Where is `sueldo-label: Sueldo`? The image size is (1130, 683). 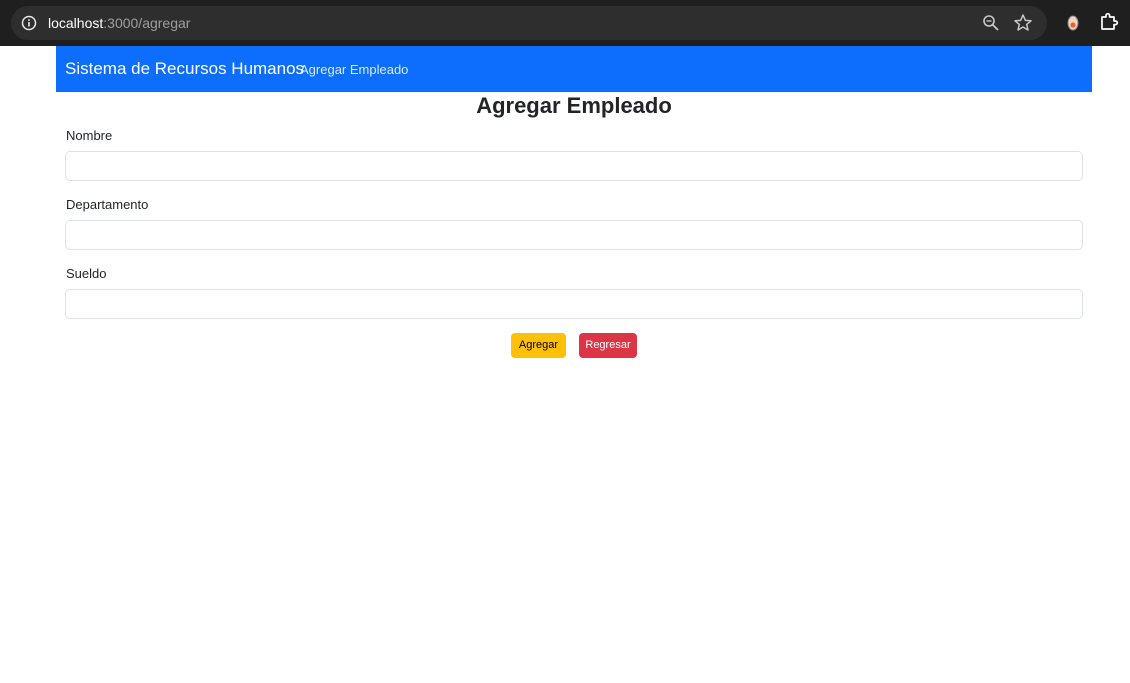 sueldo-label: Sueldo is located at coordinates (86, 273).